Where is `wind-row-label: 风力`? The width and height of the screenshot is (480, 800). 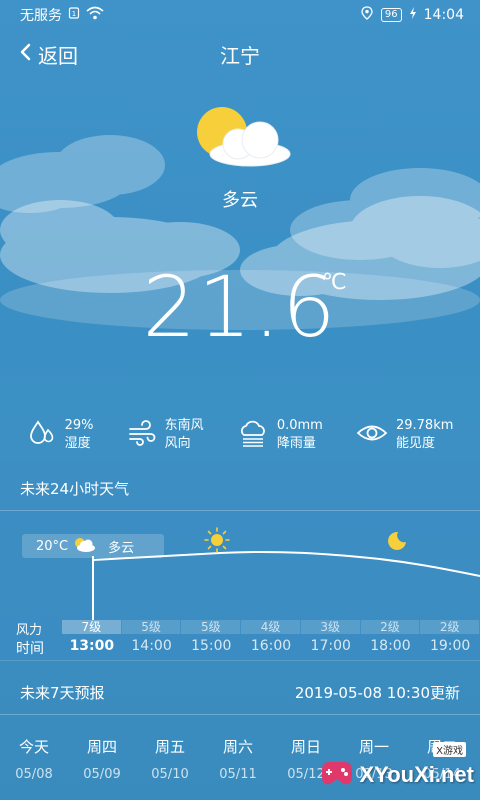 wind-row-label: 风力 is located at coordinates (29, 630).